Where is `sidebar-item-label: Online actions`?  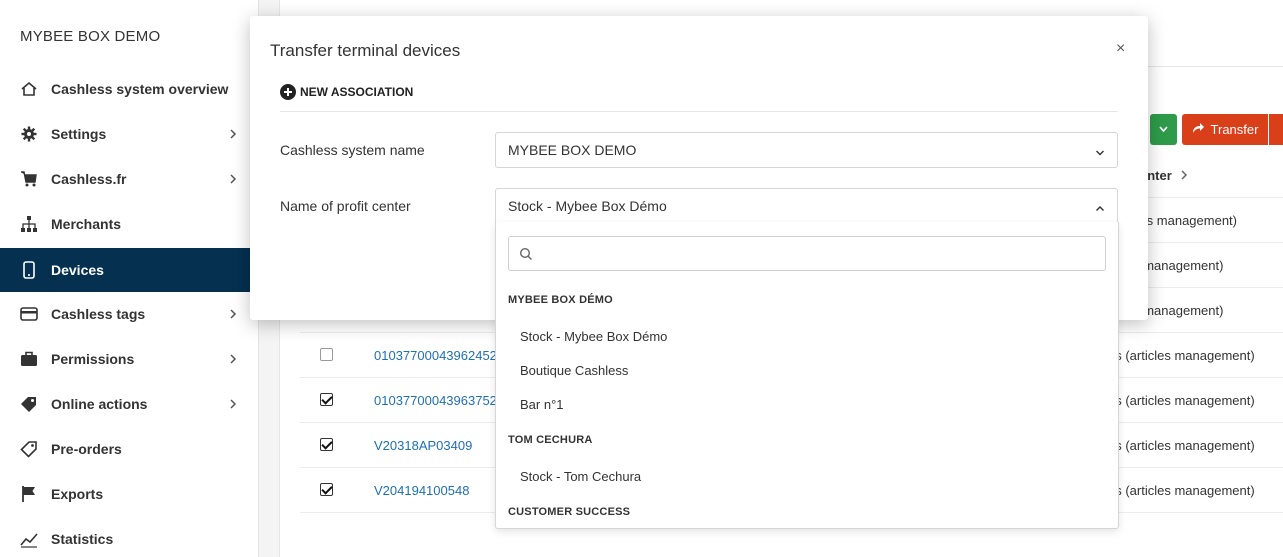 sidebar-item-label: Online actions is located at coordinates (99, 404).